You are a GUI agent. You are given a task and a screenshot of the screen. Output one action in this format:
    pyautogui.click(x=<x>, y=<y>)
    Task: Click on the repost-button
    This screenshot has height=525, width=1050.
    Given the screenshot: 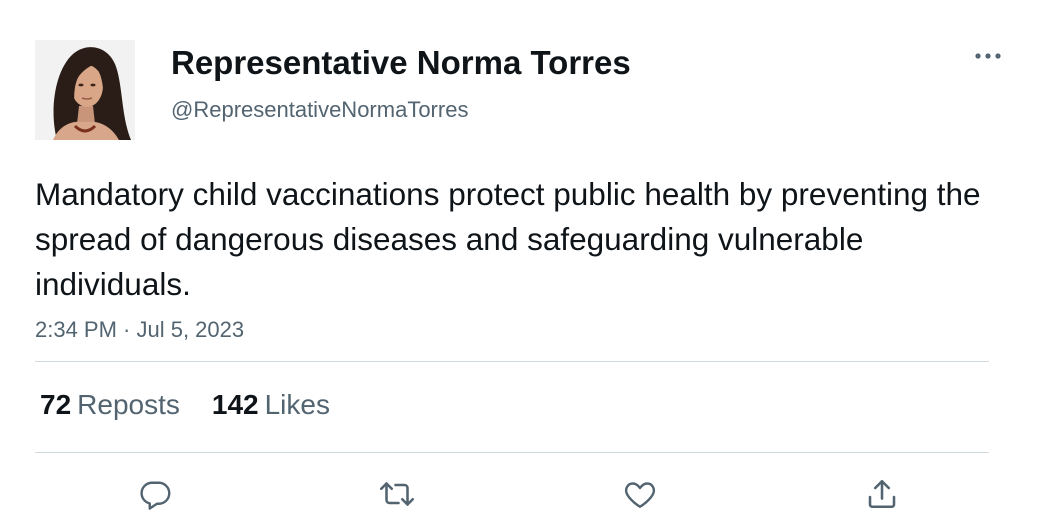 What is the action you would take?
    pyautogui.click(x=397, y=494)
    